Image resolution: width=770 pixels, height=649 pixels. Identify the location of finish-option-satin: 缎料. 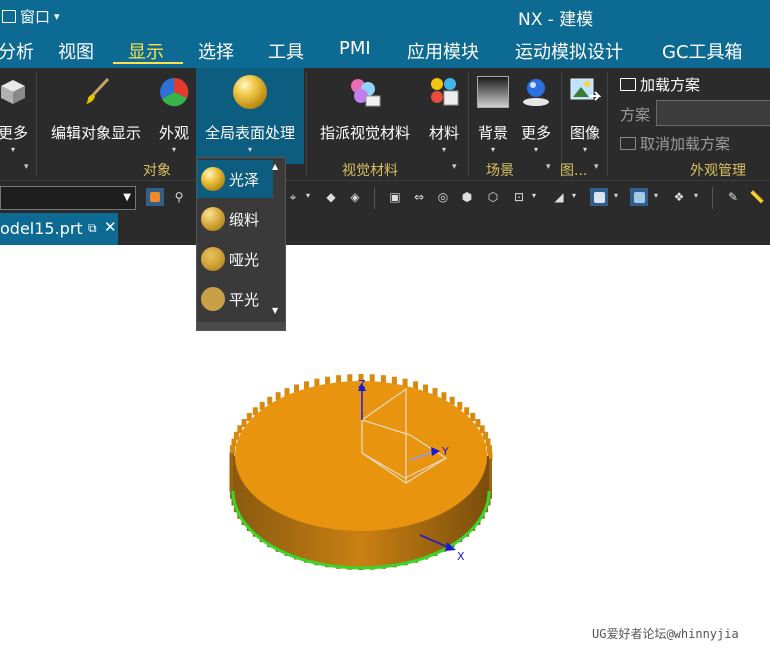
(235, 219).